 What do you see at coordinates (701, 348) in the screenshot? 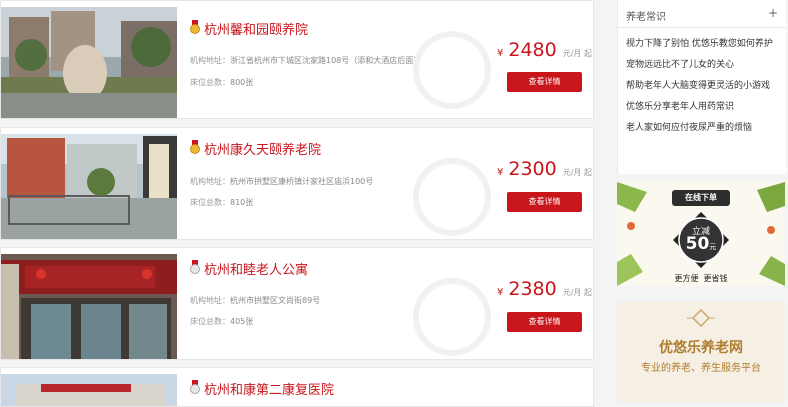
I see `brand-name: 优悠乐养老网` at bounding box center [701, 348].